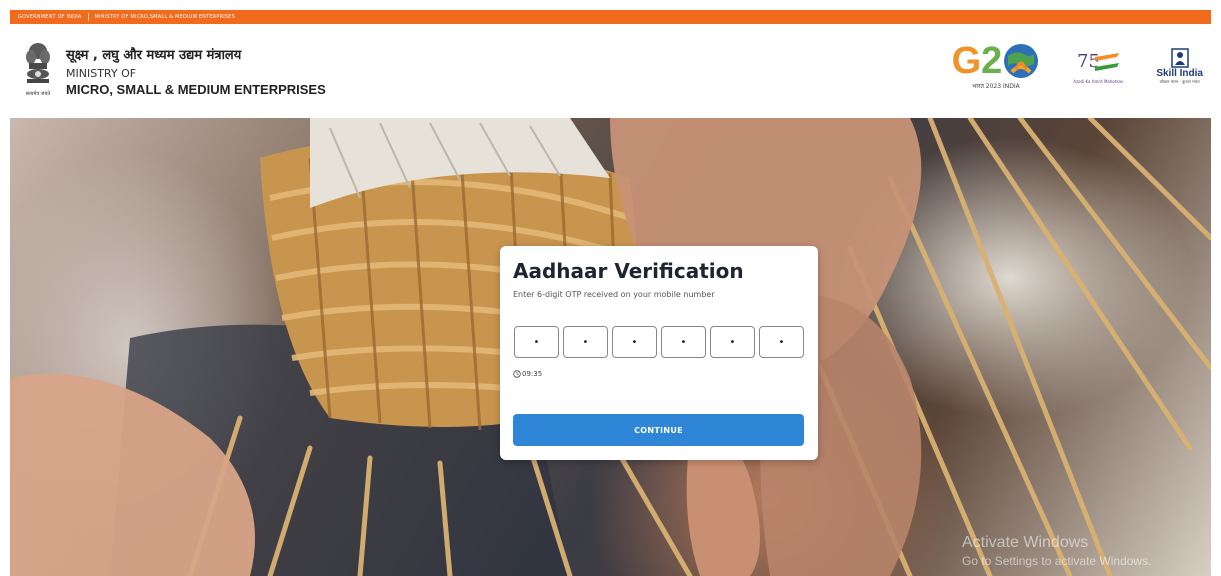 This screenshot has height=576, width=1221. I want to click on azadi-logo: 75 Azadi Ka Amrit Mahotsav, so click(1098, 66).